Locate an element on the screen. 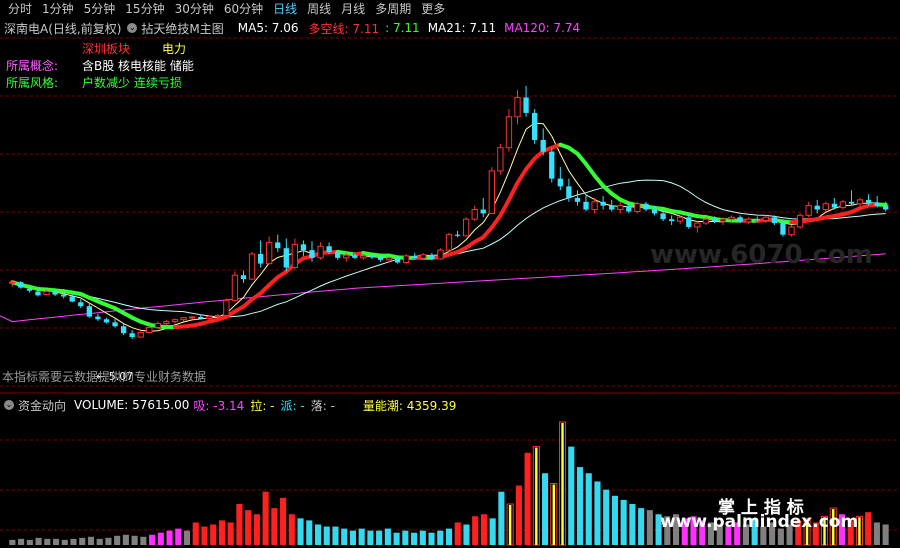 The height and width of the screenshot is (548, 900). lower-indicator-name: 资金动向 is located at coordinates (42, 405).